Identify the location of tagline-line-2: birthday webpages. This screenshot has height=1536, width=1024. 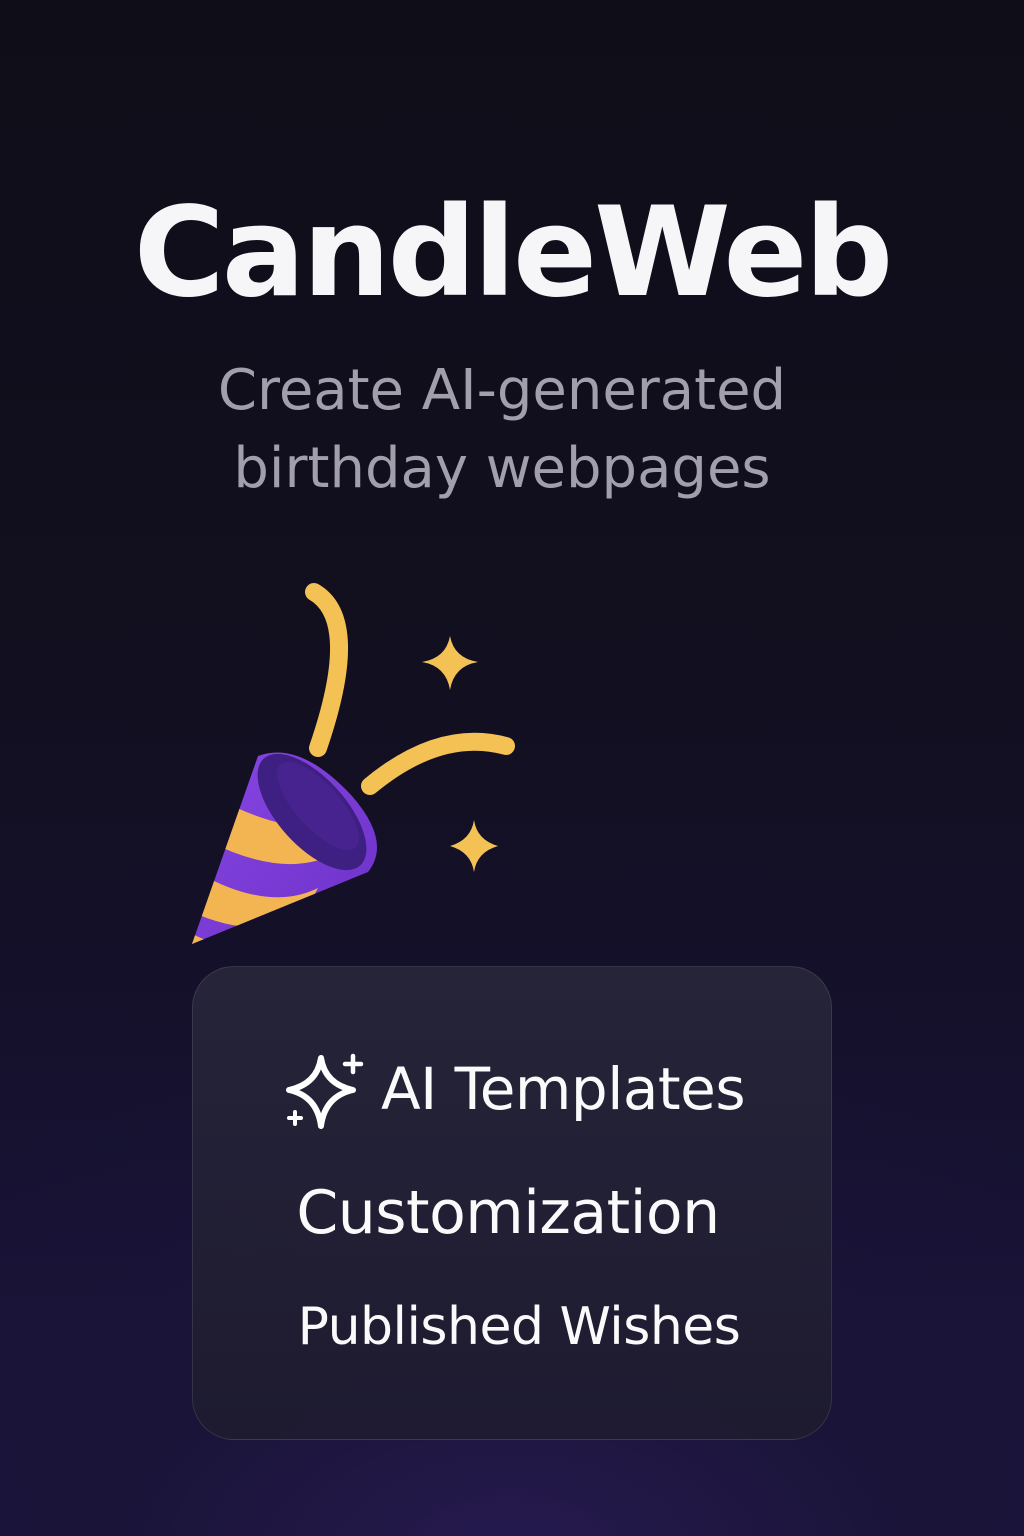
(502, 468).